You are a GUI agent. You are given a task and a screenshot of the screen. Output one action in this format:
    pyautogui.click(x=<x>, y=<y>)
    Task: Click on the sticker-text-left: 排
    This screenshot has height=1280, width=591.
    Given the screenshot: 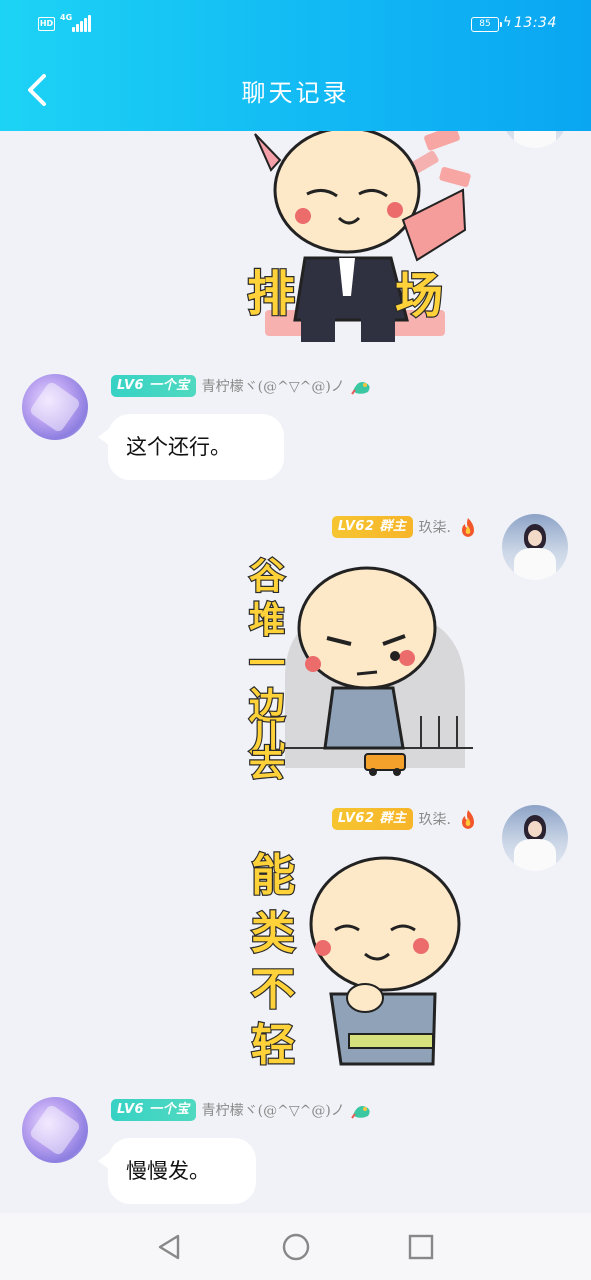 What is the action you would take?
    pyautogui.click(x=271, y=294)
    